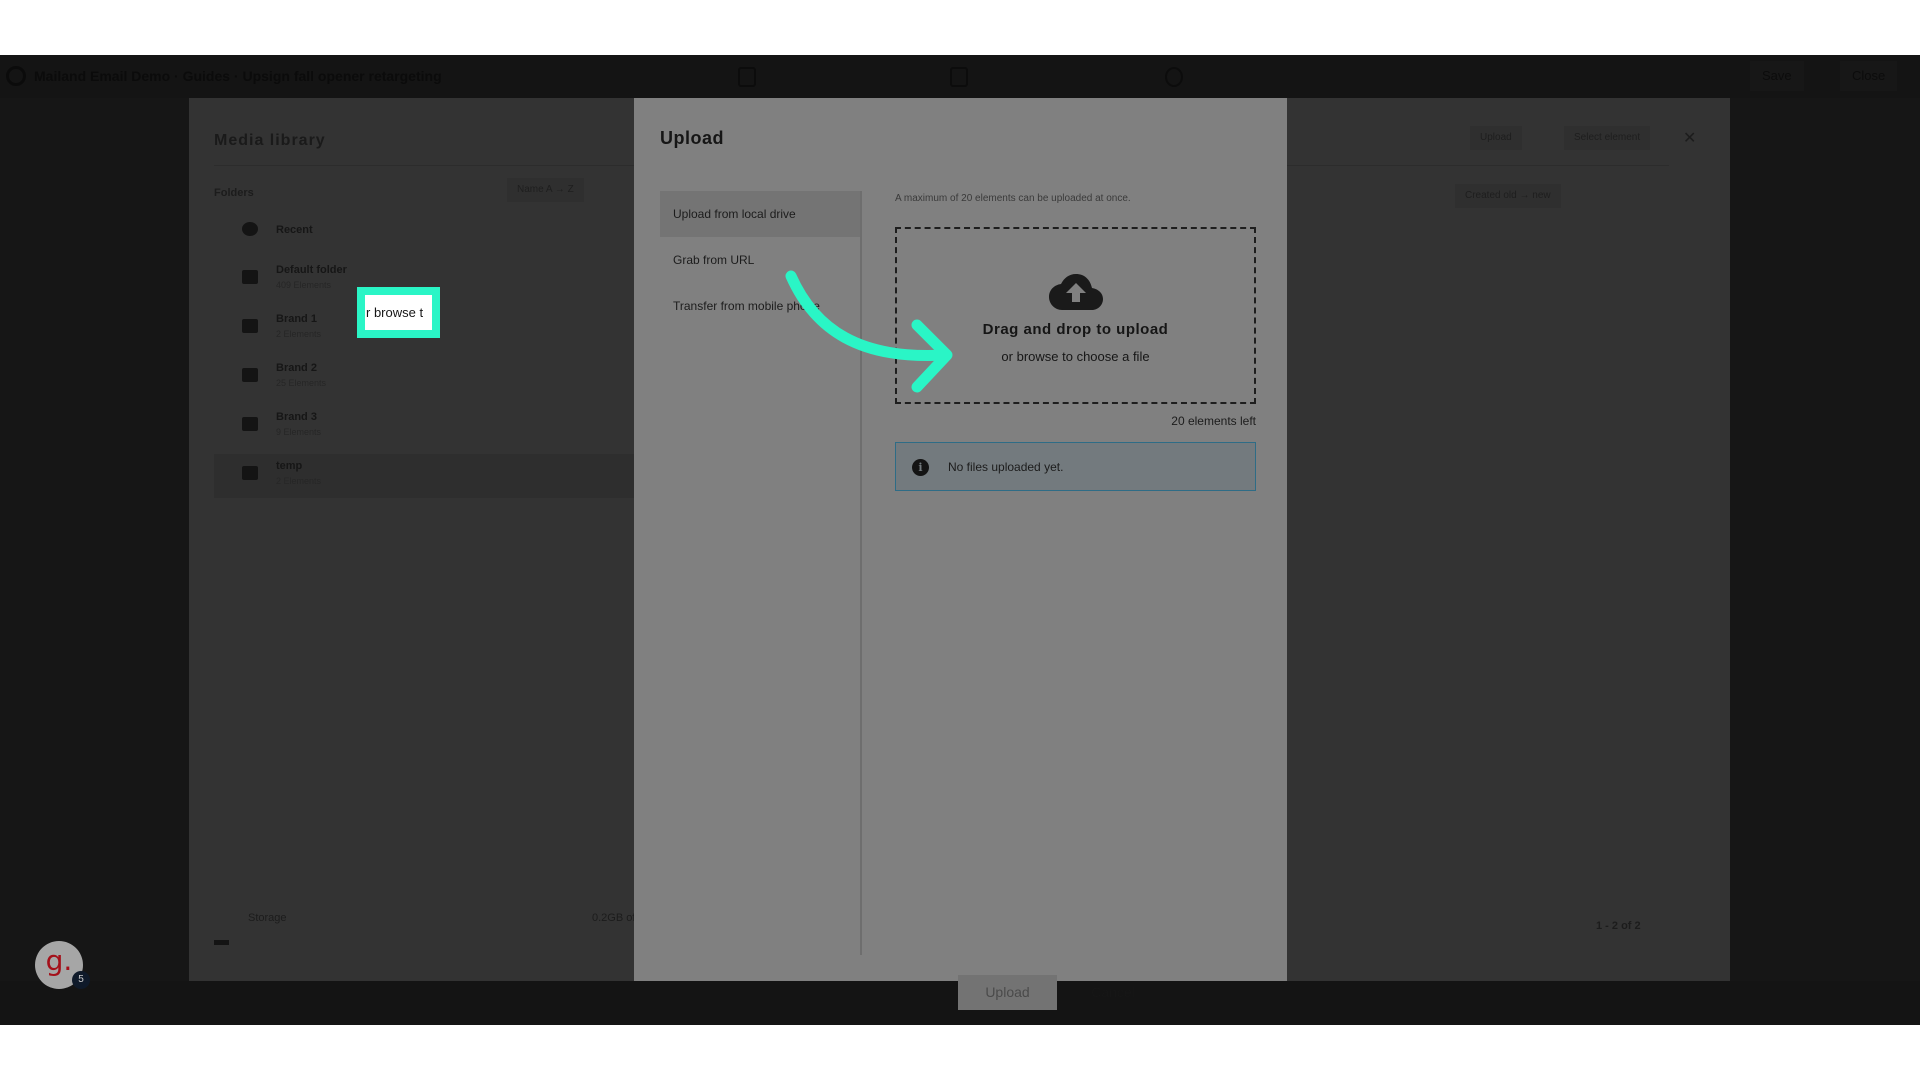  What do you see at coordinates (1213, 421) in the screenshot?
I see `elements-left: 20 elements left` at bounding box center [1213, 421].